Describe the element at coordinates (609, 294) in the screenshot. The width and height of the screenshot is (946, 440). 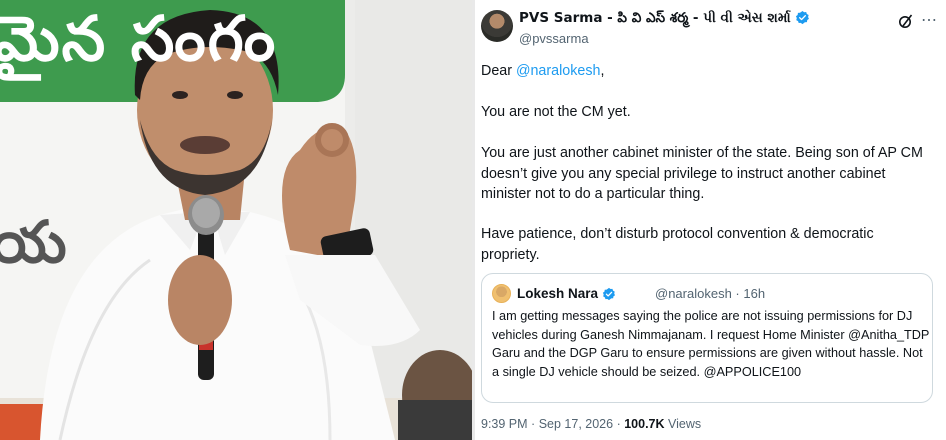
I see `quoted-verified-badge-icon` at that location.